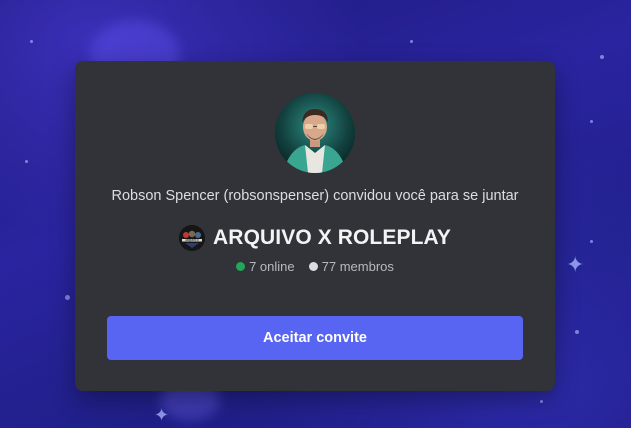 The height and width of the screenshot is (428, 631). What do you see at coordinates (357, 266) in the screenshot?
I see `member-count-label: 77 membros` at bounding box center [357, 266].